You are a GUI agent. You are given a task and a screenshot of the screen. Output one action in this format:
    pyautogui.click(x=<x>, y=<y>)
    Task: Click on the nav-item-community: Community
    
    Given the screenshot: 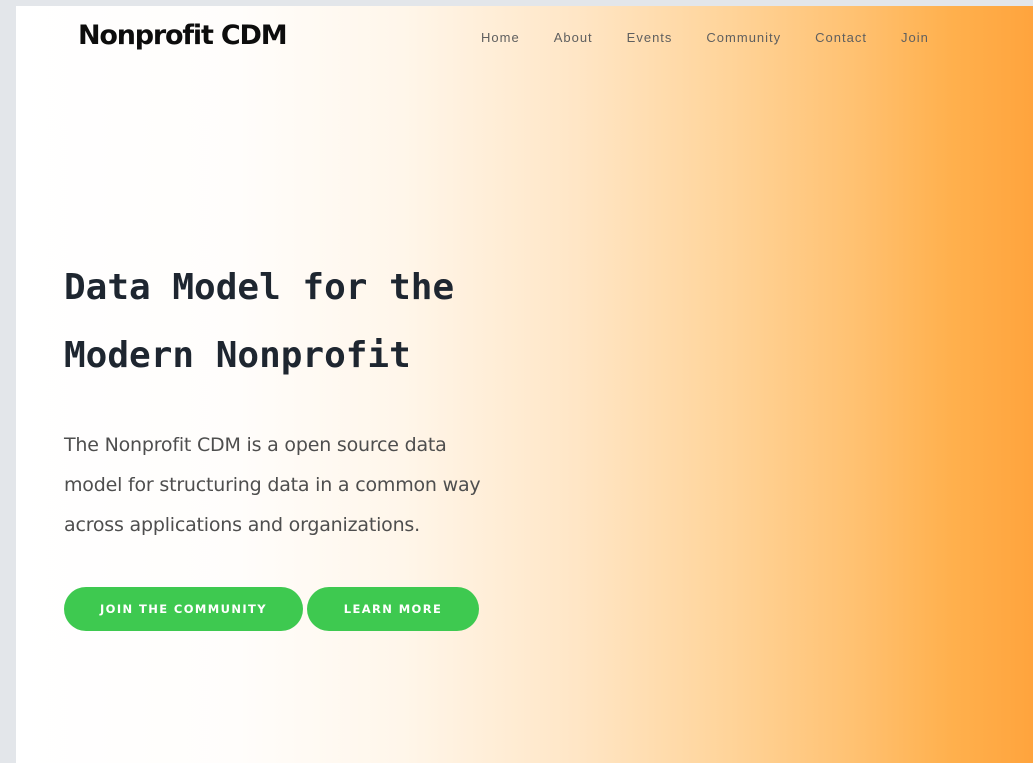 What is the action you would take?
    pyautogui.click(x=743, y=37)
    